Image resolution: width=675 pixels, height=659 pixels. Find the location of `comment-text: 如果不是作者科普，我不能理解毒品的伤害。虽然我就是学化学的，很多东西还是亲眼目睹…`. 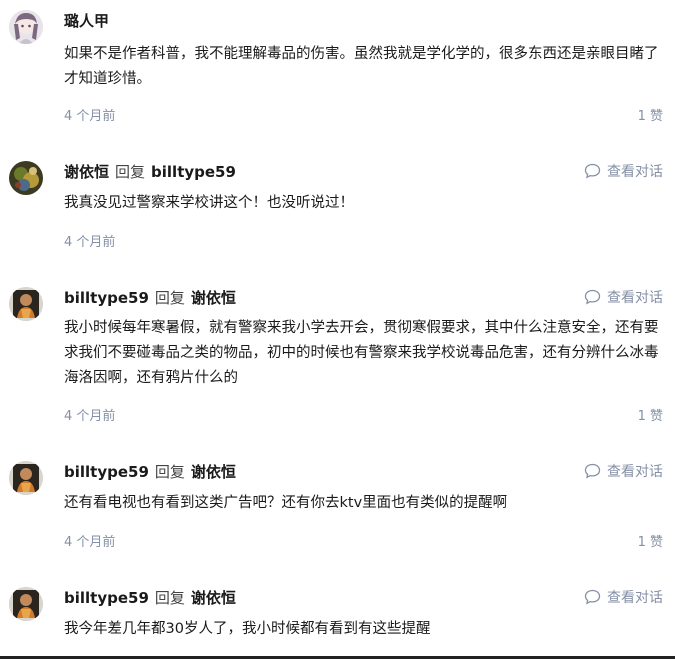

comment-text: 如果不是作者科普，我不能理解毒品的伤害。虽然我就是学化学的，很多东西还是亲眼目睹… is located at coordinates (361, 66).